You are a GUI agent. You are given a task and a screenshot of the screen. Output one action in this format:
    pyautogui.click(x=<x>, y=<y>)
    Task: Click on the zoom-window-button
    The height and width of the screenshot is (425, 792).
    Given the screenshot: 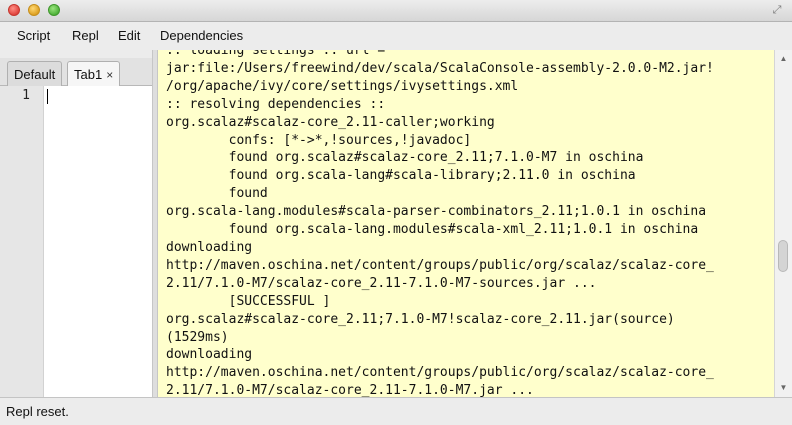 What is the action you would take?
    pyautogui.click(x=54, y=10)
    